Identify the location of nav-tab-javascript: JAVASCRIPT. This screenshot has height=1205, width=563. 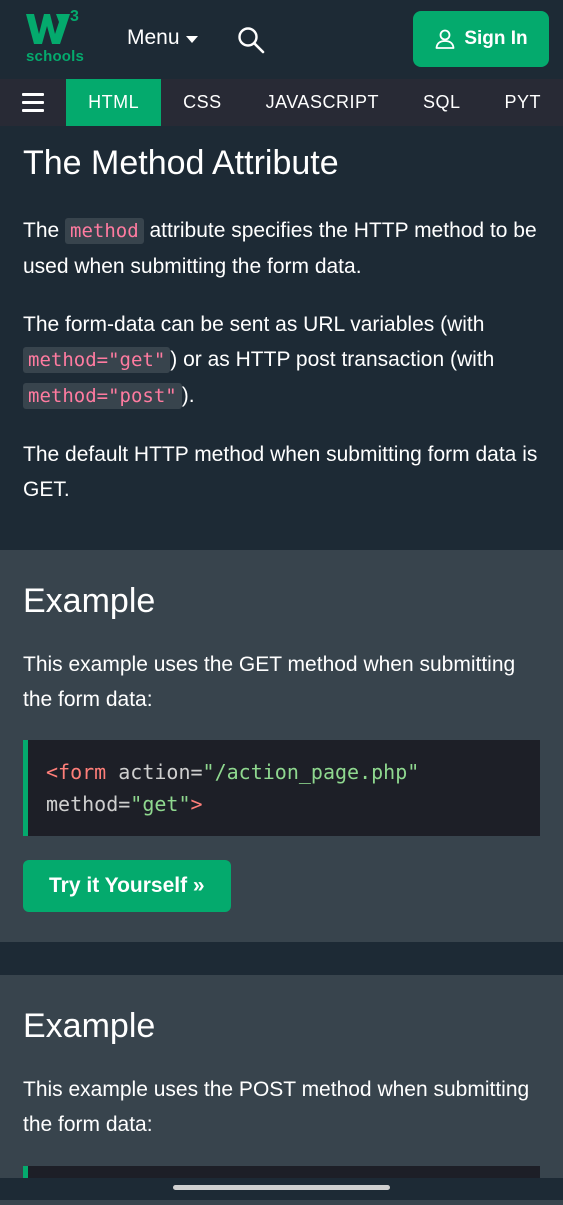
(322, 102).